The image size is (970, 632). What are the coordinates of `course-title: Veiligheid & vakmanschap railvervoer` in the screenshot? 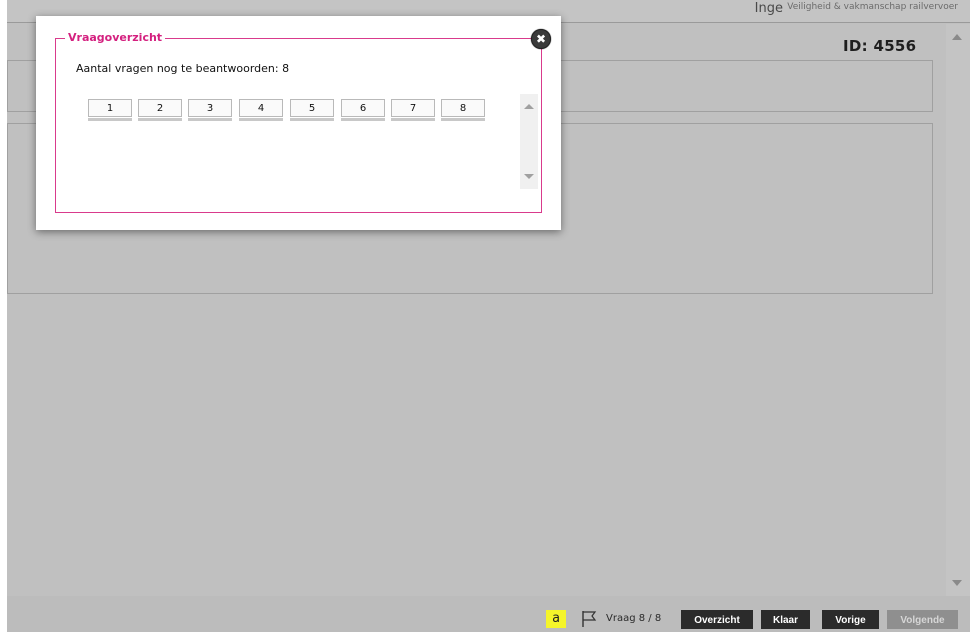 It's located at (872, 7).